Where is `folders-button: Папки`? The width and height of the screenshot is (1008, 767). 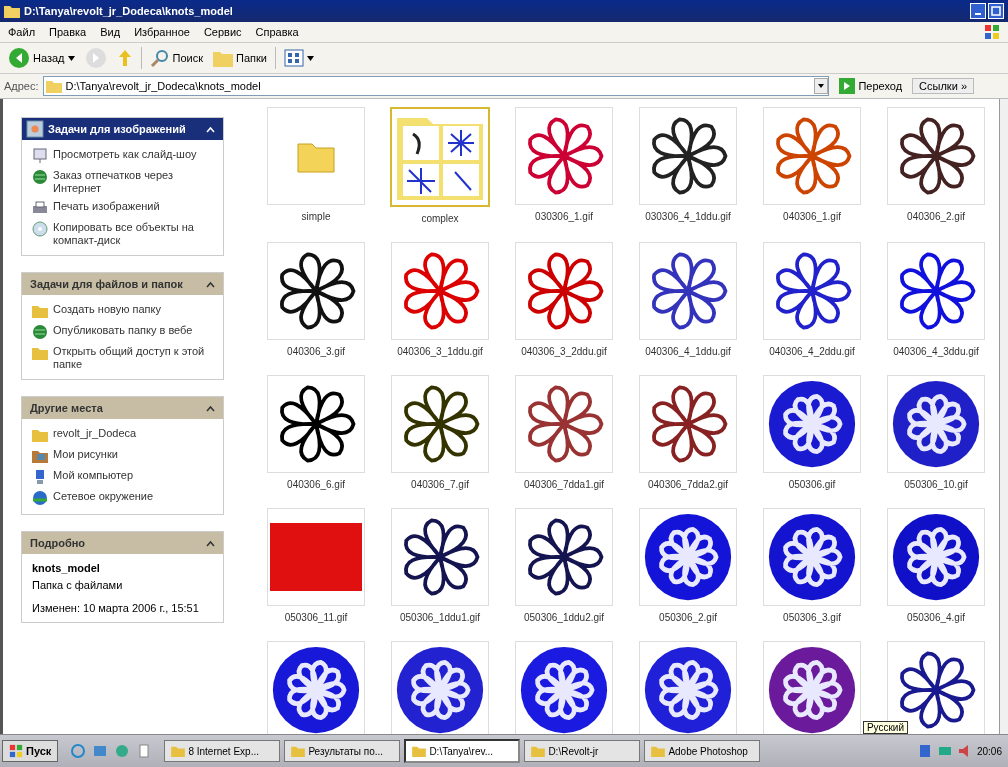 folders-button: Папки is located at coordinates (240, 58).